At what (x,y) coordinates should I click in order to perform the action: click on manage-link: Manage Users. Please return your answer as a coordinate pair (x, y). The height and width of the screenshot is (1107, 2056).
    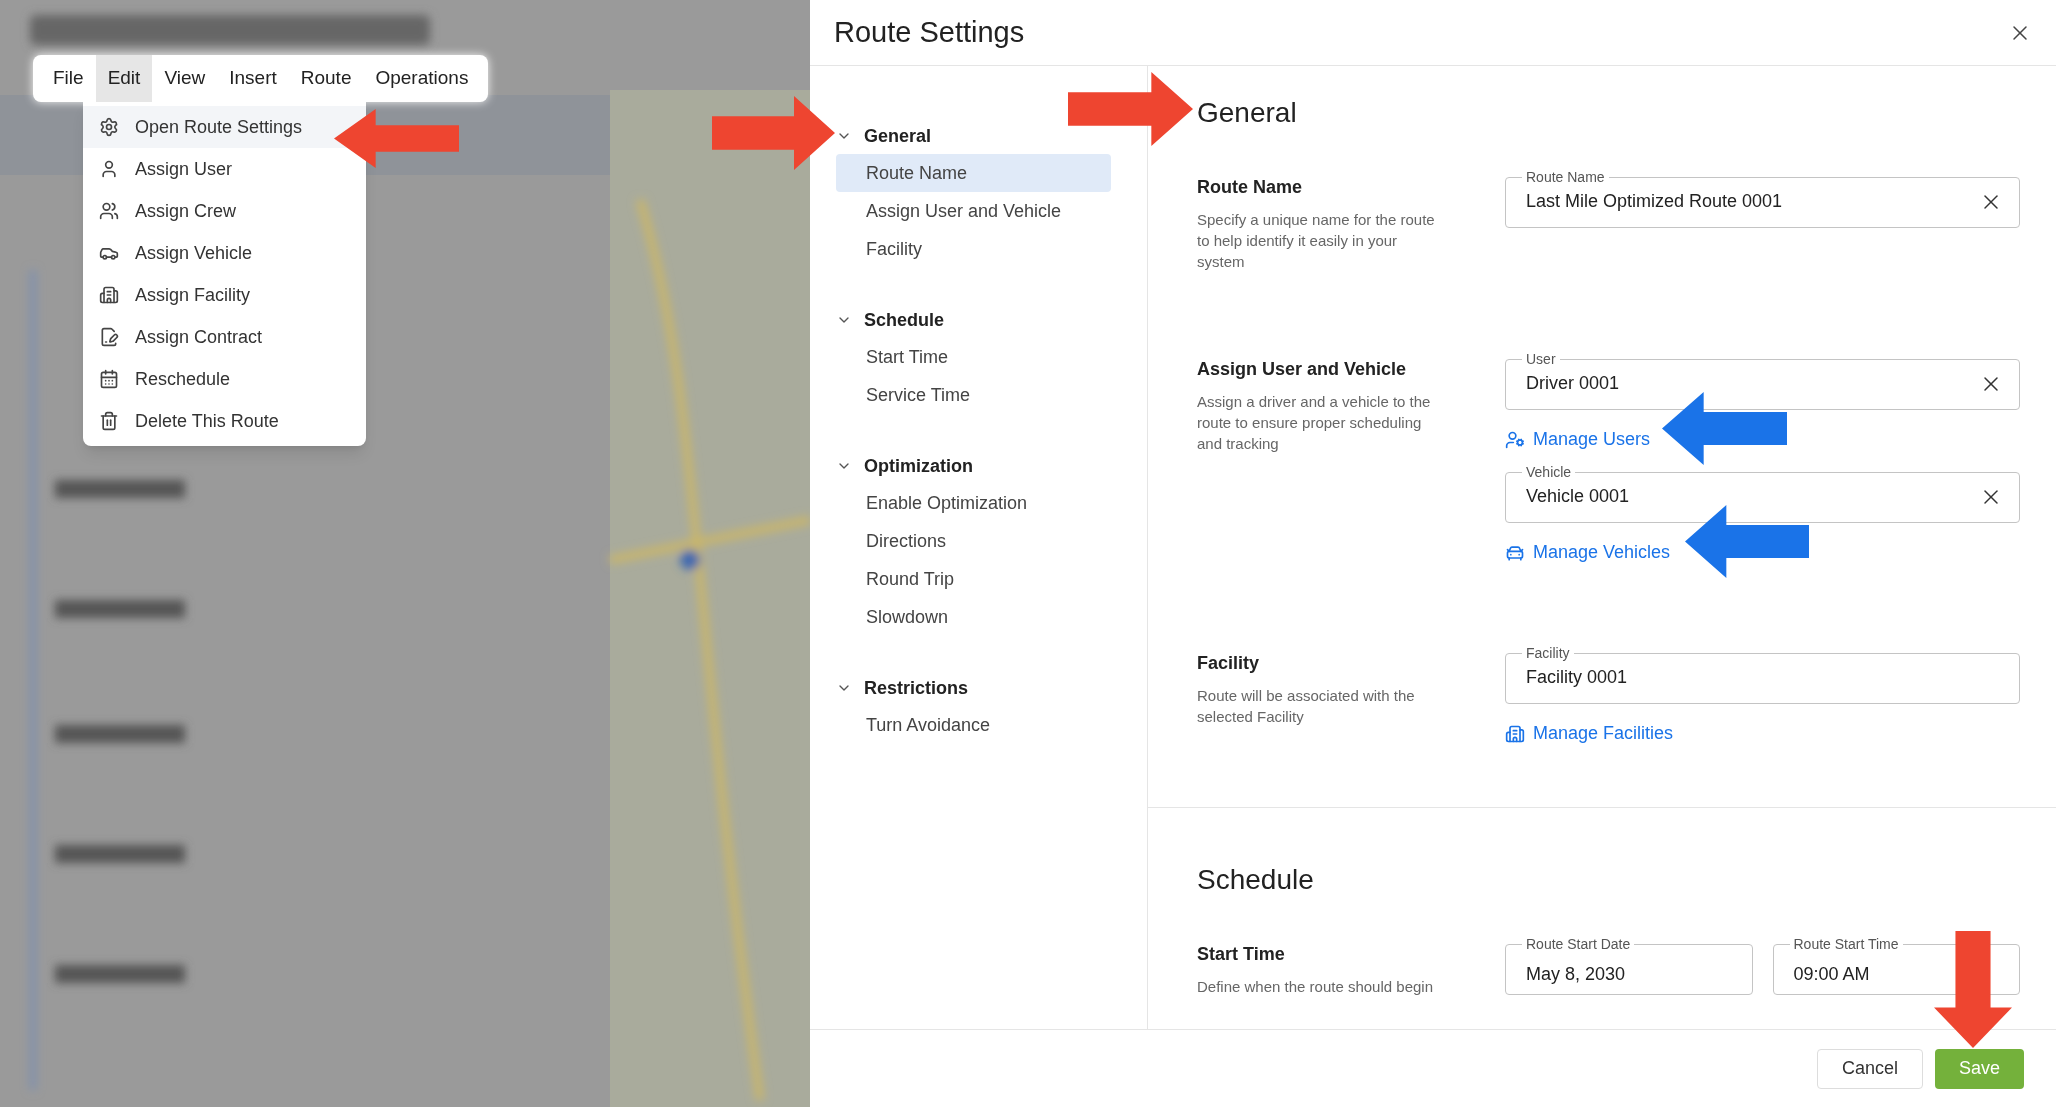
    Looking at the image, I should click on (1578, 439).